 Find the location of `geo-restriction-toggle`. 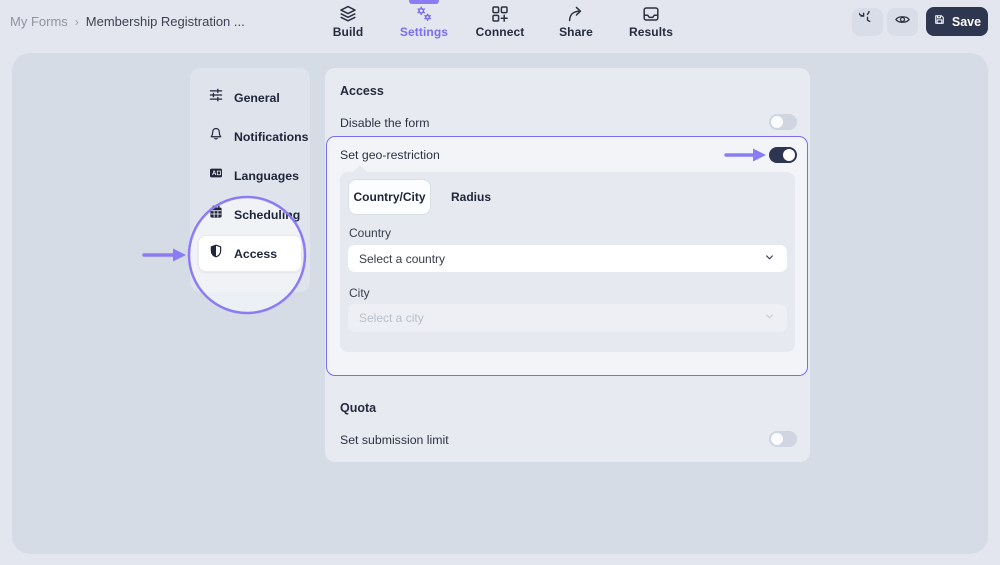

geo-restriction-toggle is located at coordinates (783, 155).